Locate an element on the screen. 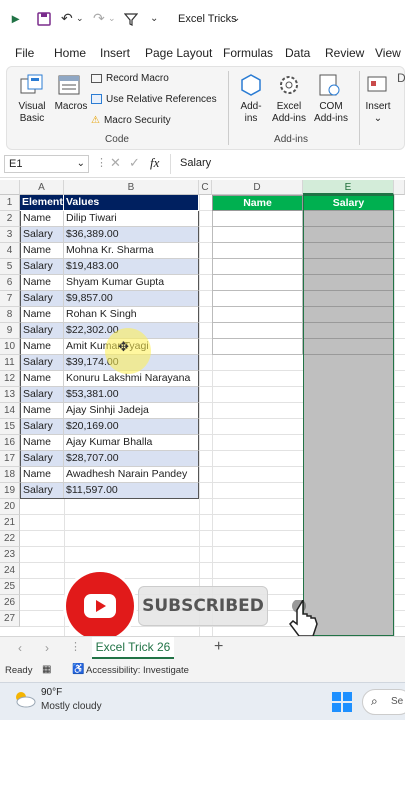  table-header-values: Values is located at coordinates (131, 203).